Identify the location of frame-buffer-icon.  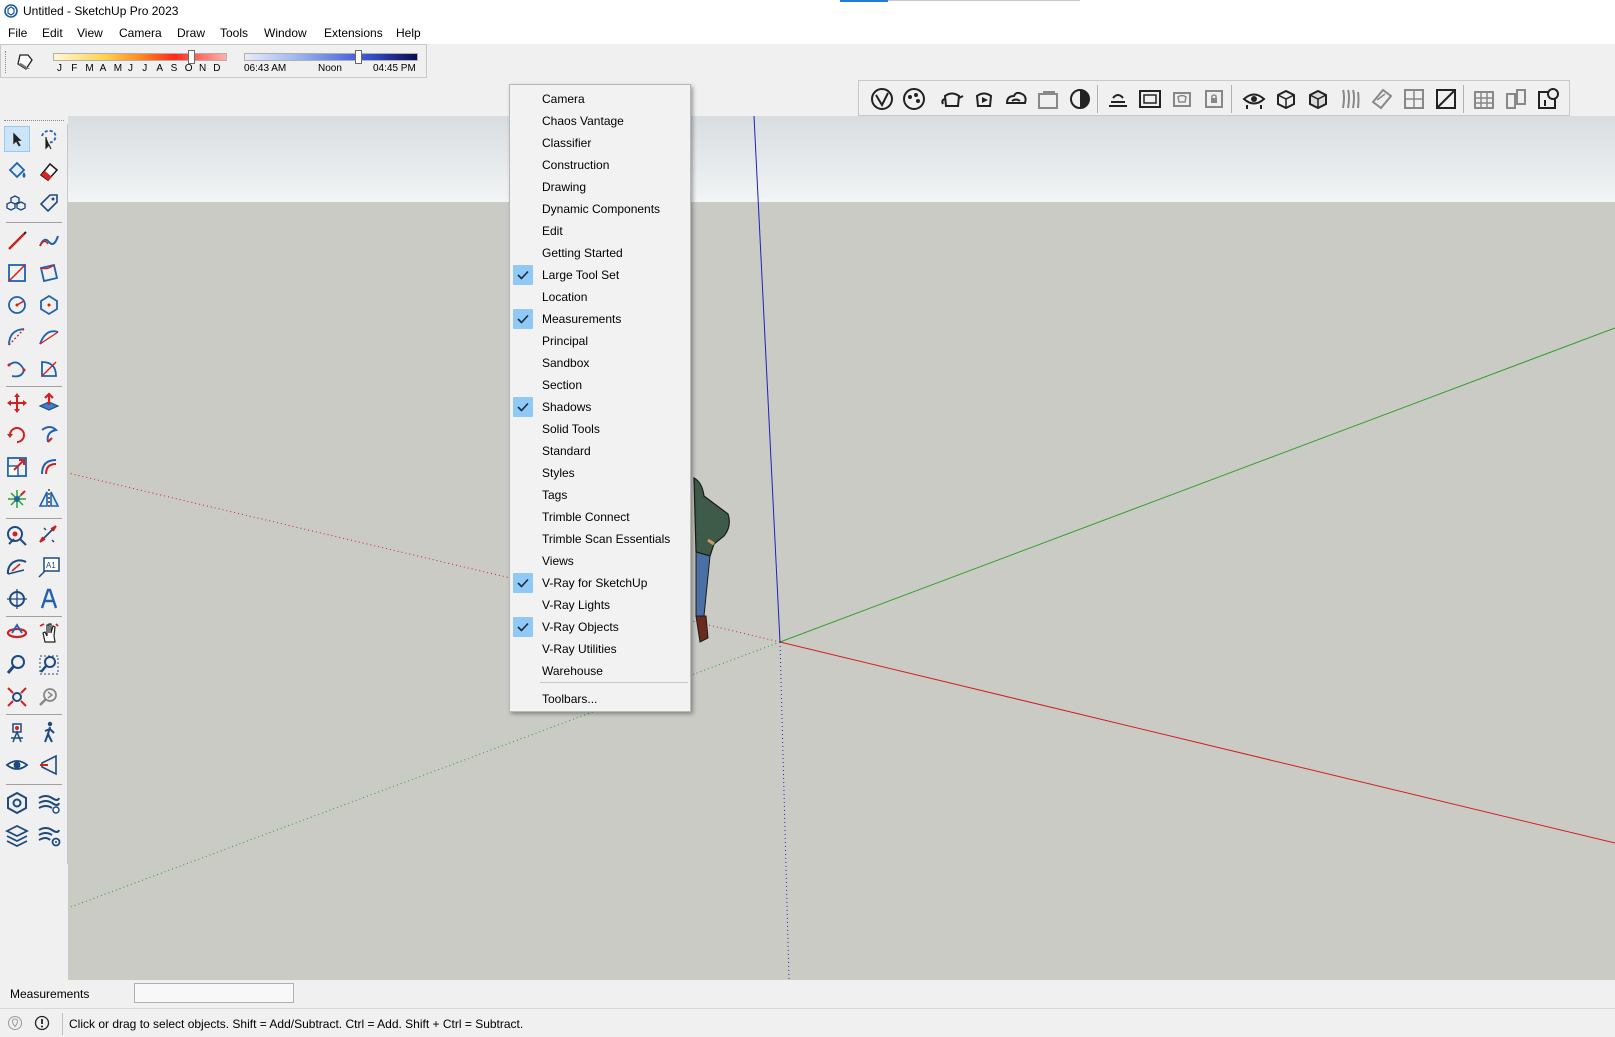
(1048, 99).